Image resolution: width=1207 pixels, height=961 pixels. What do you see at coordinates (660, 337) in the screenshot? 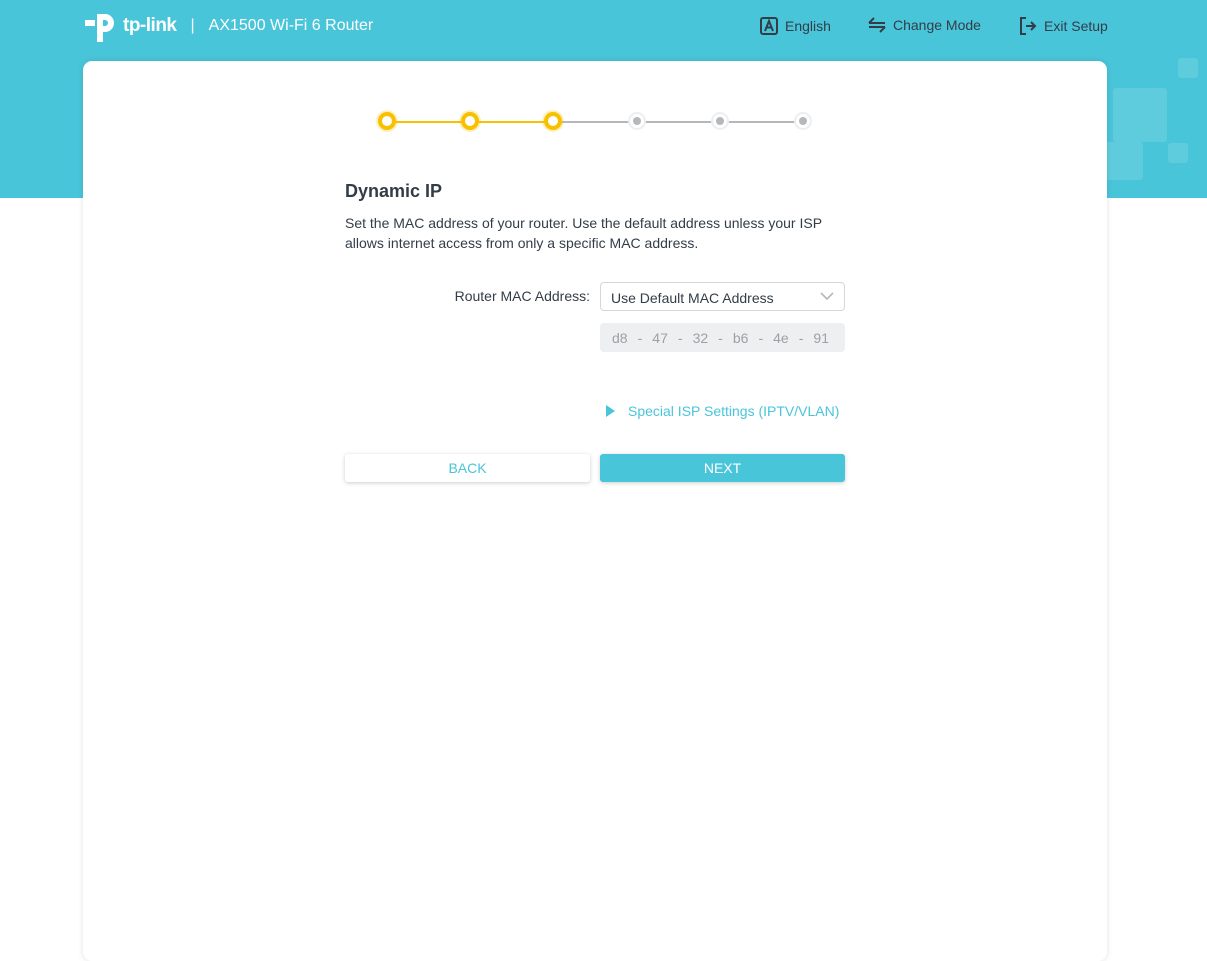
I see `mac-octet: 47` at bounding box center [660, 337].